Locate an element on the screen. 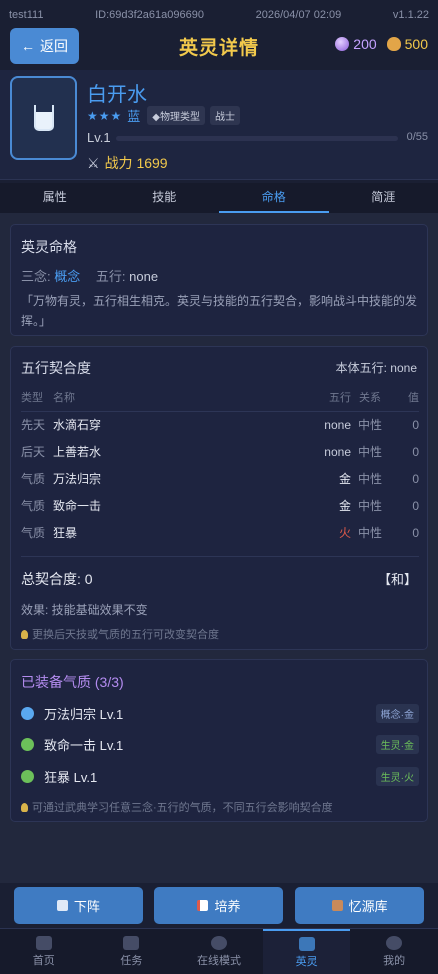 The image size is (438, 974). trait-tag: 生灵·火 is located at coordinates (397, 776).